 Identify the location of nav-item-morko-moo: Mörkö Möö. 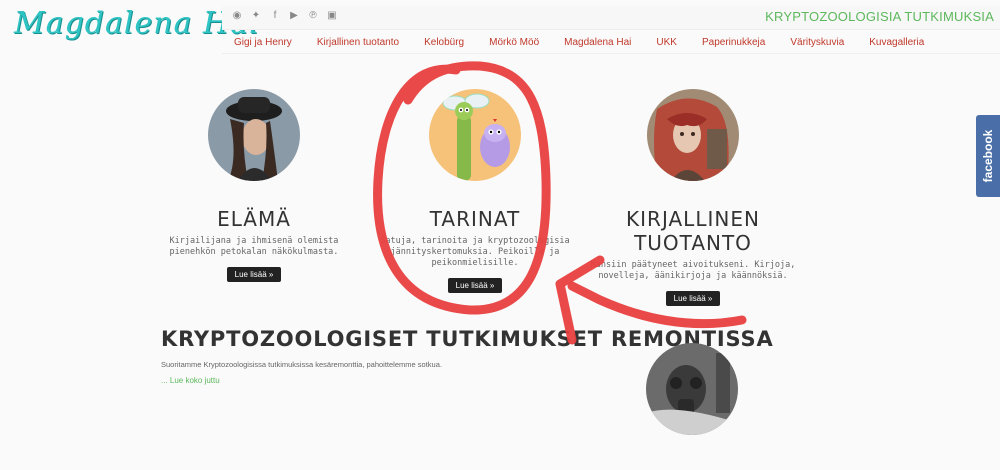
(514, 42).